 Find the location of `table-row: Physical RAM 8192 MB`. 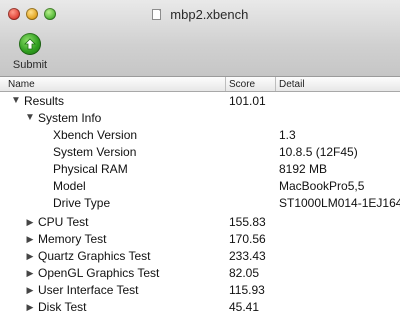

table-row: Physical RAM 8192 MB is located at coordinates (200, 169).